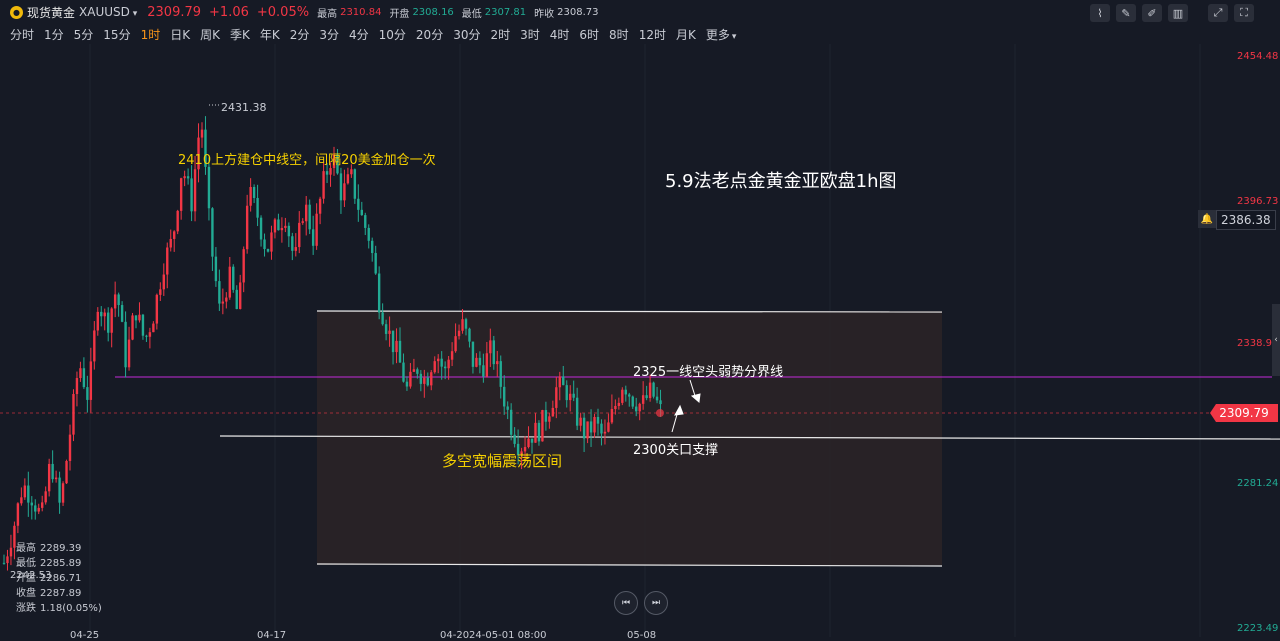 The height and width of the screenshot is (641, 1280). What do you see at coordinates (656, 603) in the screenshot?
I see `scroll-forward-button: ⏭` at bounding box center [656, 603].